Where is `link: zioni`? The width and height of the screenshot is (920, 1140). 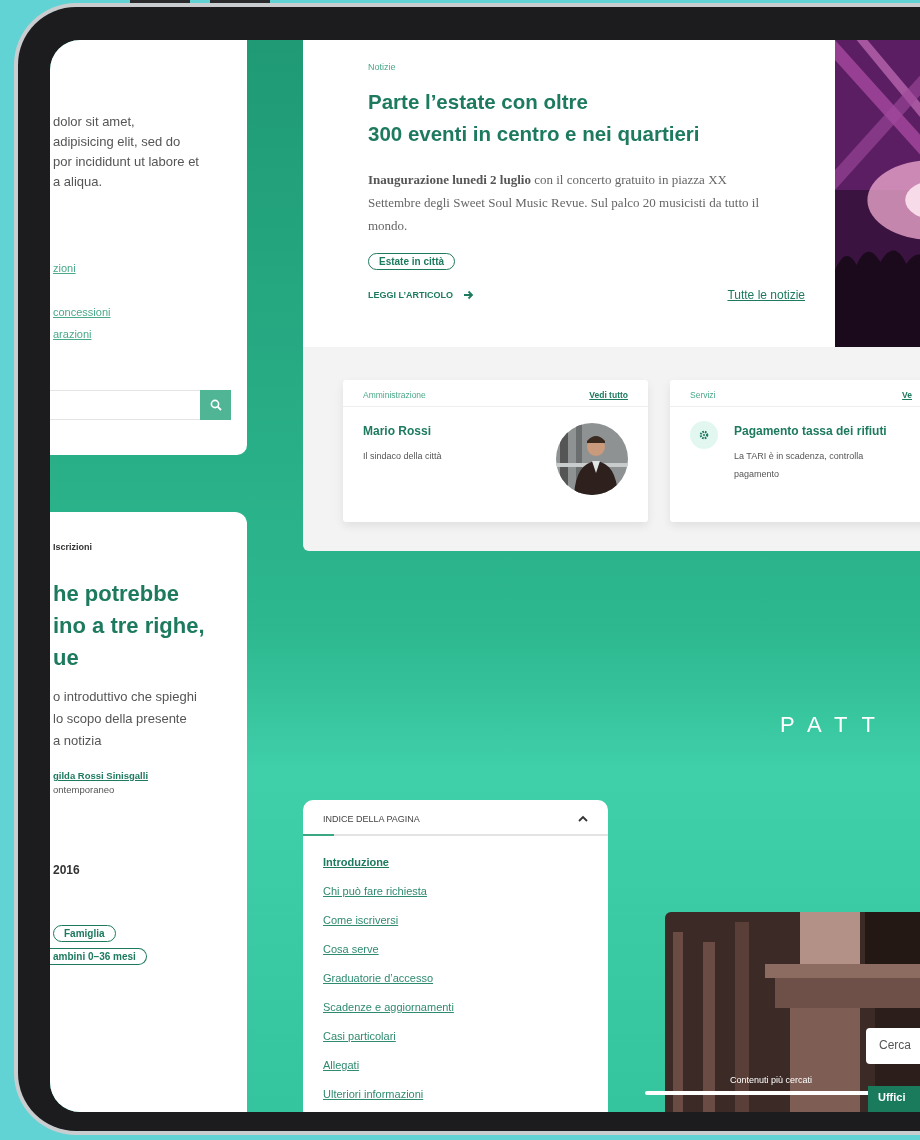
link: zioni is located at coordinates (64, 268).